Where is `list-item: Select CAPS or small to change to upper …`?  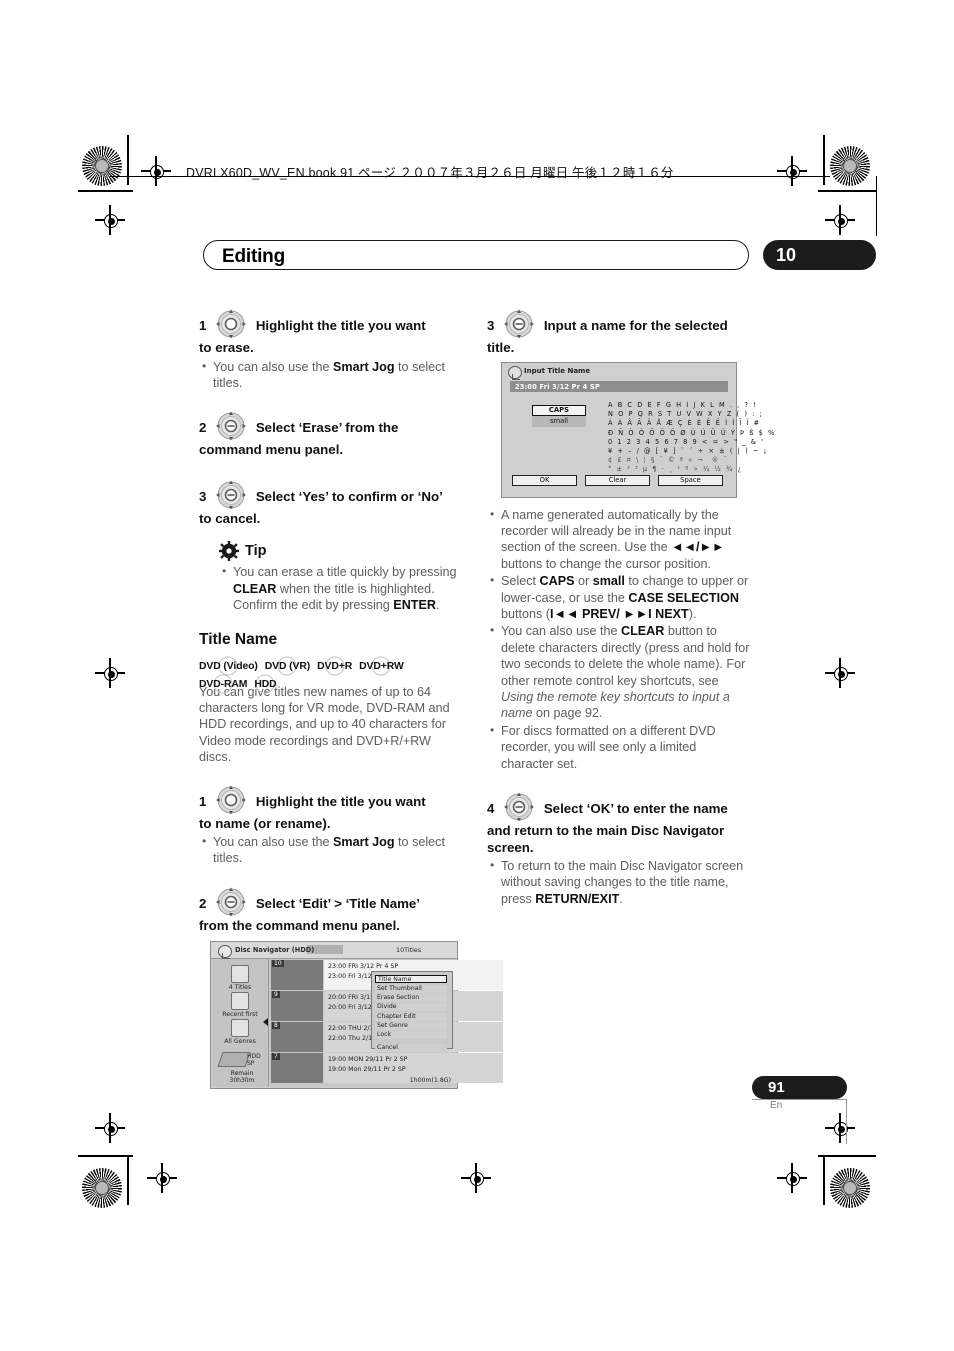 list-item: Select CAPS or small to change to upper … is located at coordinates (619, 597).